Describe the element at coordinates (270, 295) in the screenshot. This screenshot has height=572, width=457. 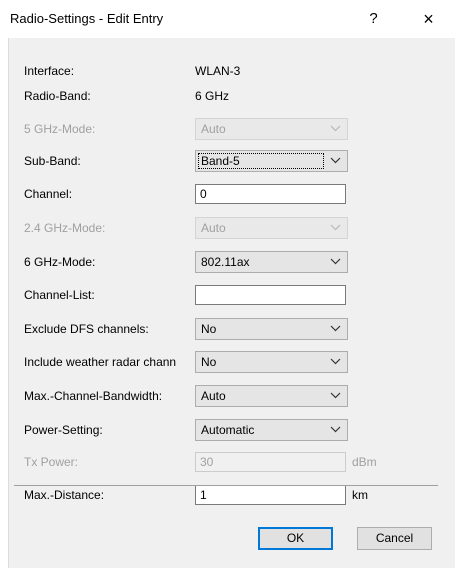
I see `channel-list-input` at that location.